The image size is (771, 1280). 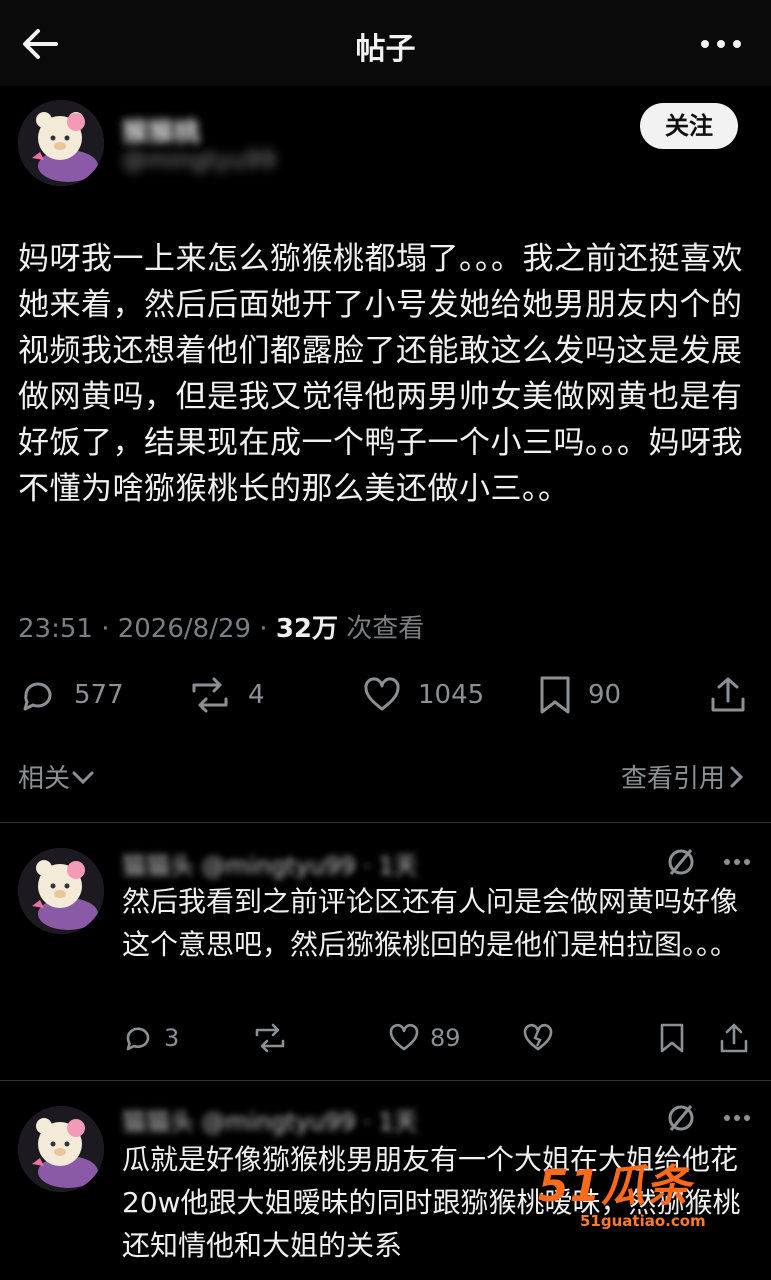 I want to click on post-time: 23:51 · 2026/8/29 ·, so click(x=147, y=629).